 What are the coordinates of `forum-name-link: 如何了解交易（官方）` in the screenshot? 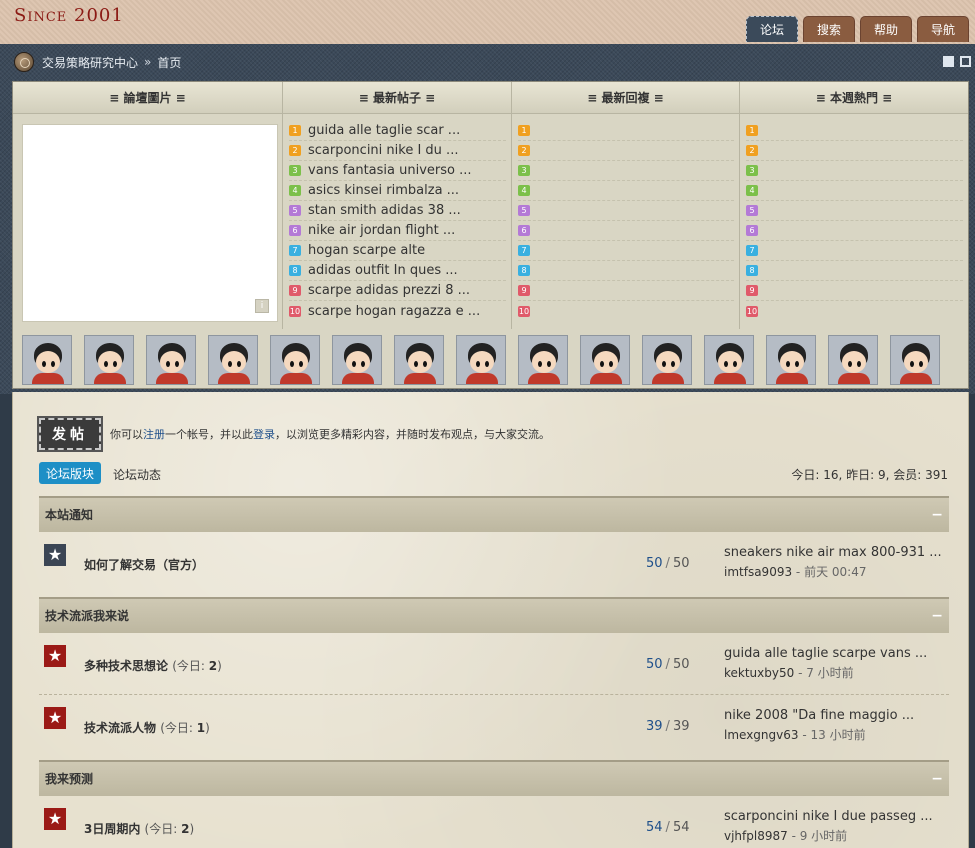 It's located at (144, 564).